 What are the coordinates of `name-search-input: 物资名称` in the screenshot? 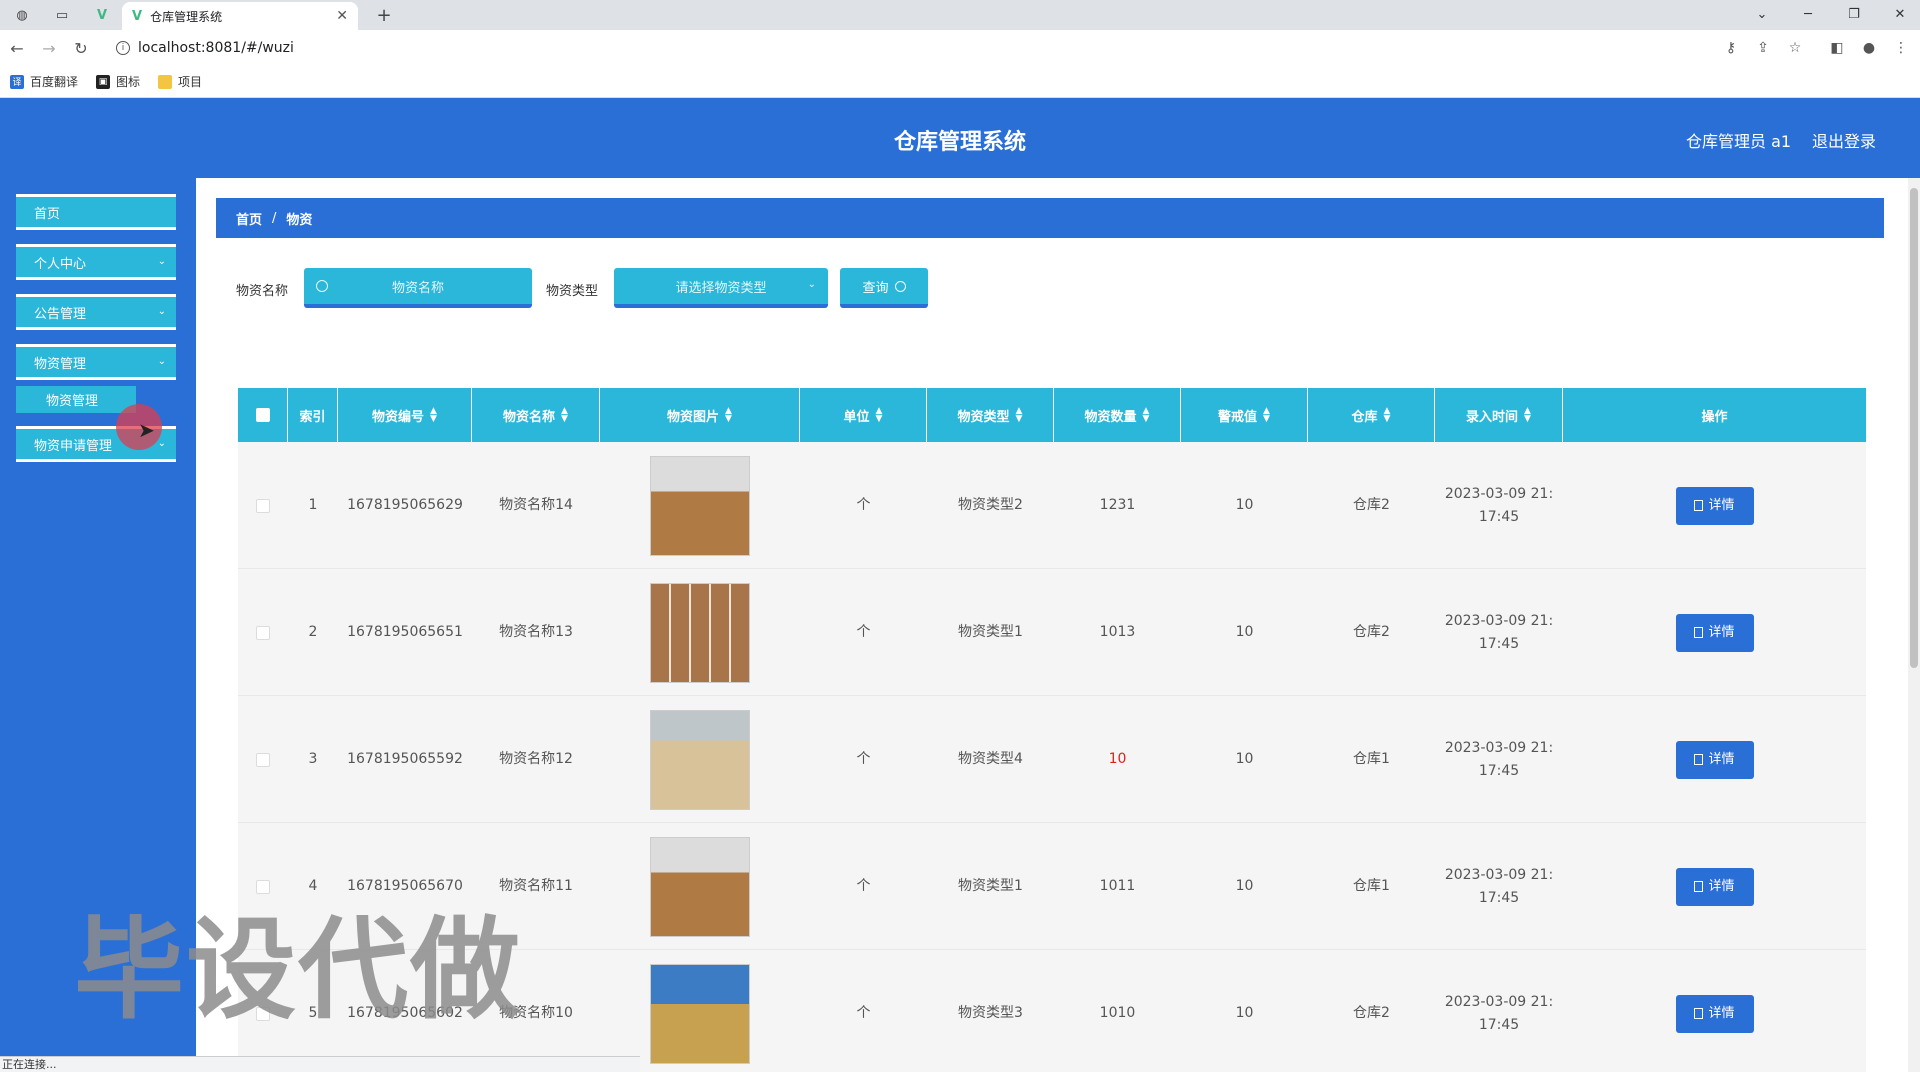 It's located at (418, 288).